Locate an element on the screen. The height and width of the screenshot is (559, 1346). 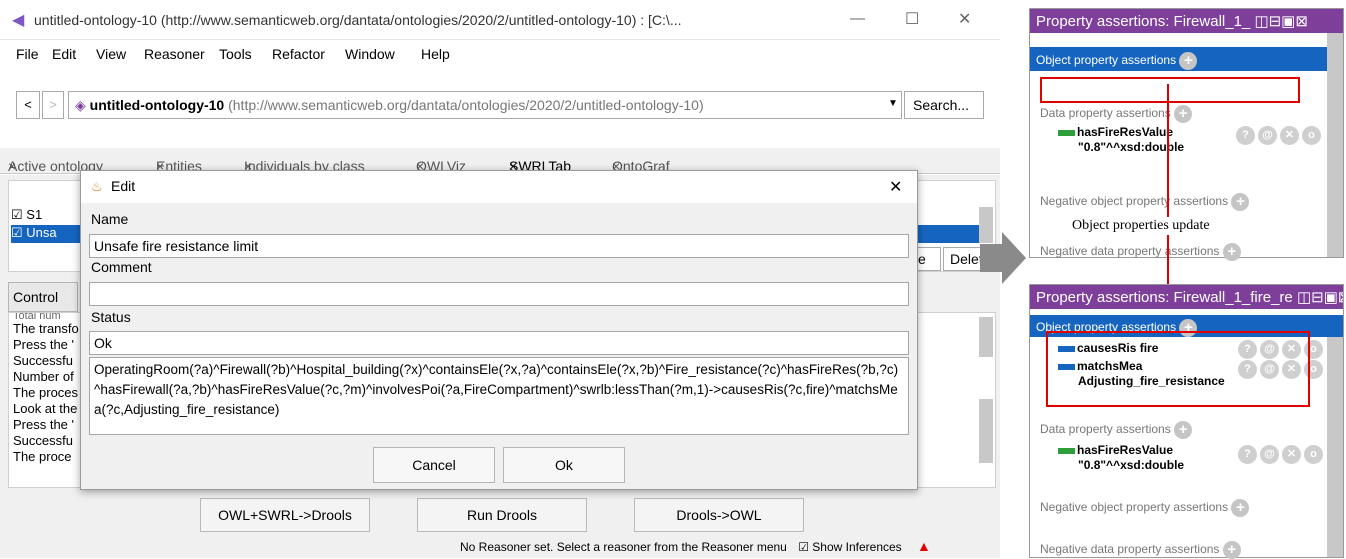
dialog-title: Edit is located at coordinates (123, 186).